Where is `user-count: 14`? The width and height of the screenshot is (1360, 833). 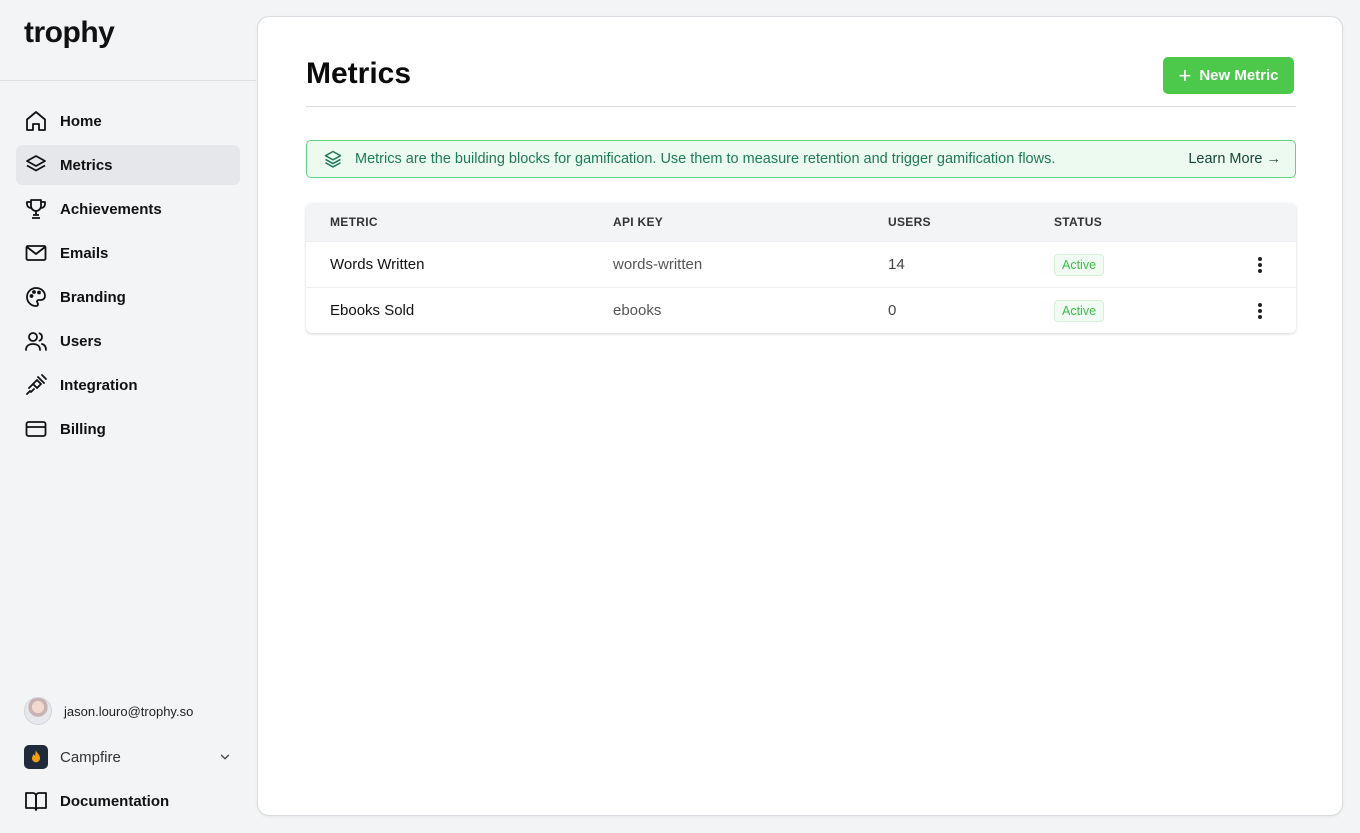
user-count: 14 is located at coordinates (896, 264).